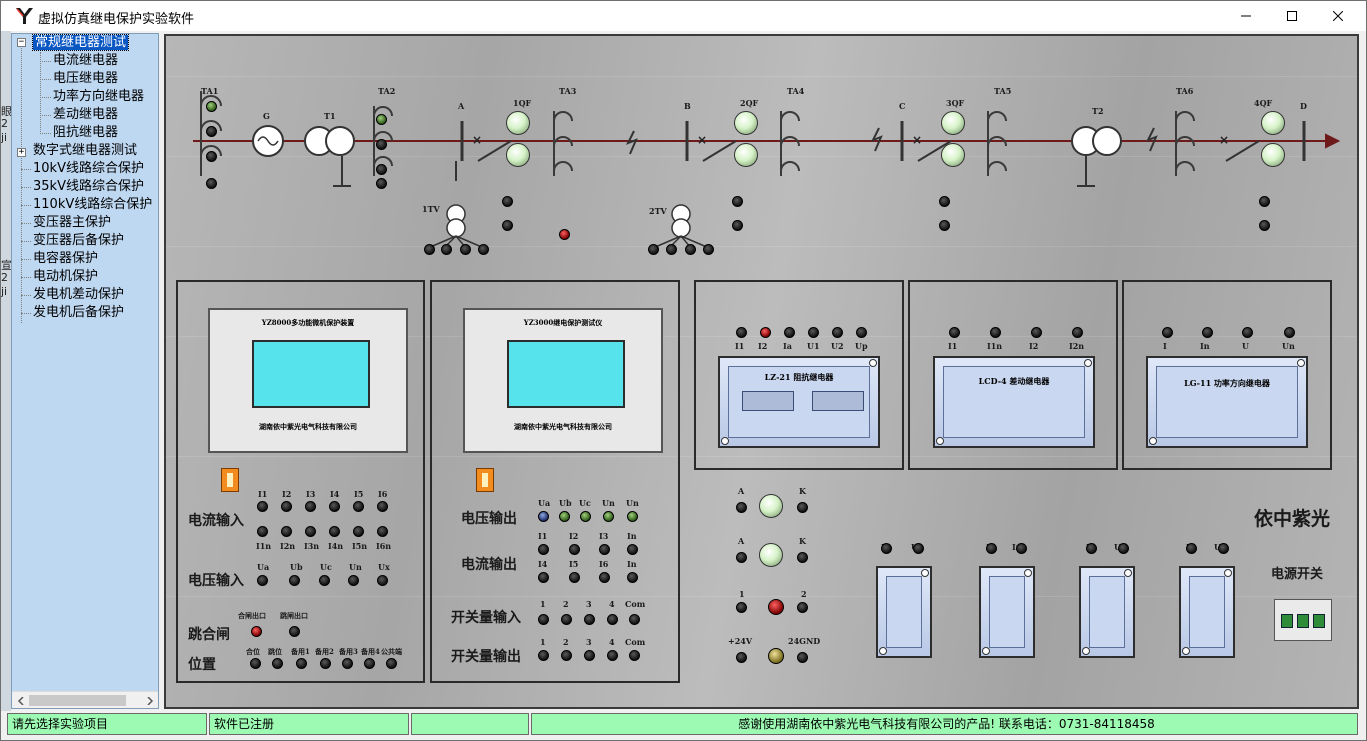  What do you see at coordinates (21, 152) in the screenshot?
I see `expand-toggle-icon: +` at bounding box center [21, 152].